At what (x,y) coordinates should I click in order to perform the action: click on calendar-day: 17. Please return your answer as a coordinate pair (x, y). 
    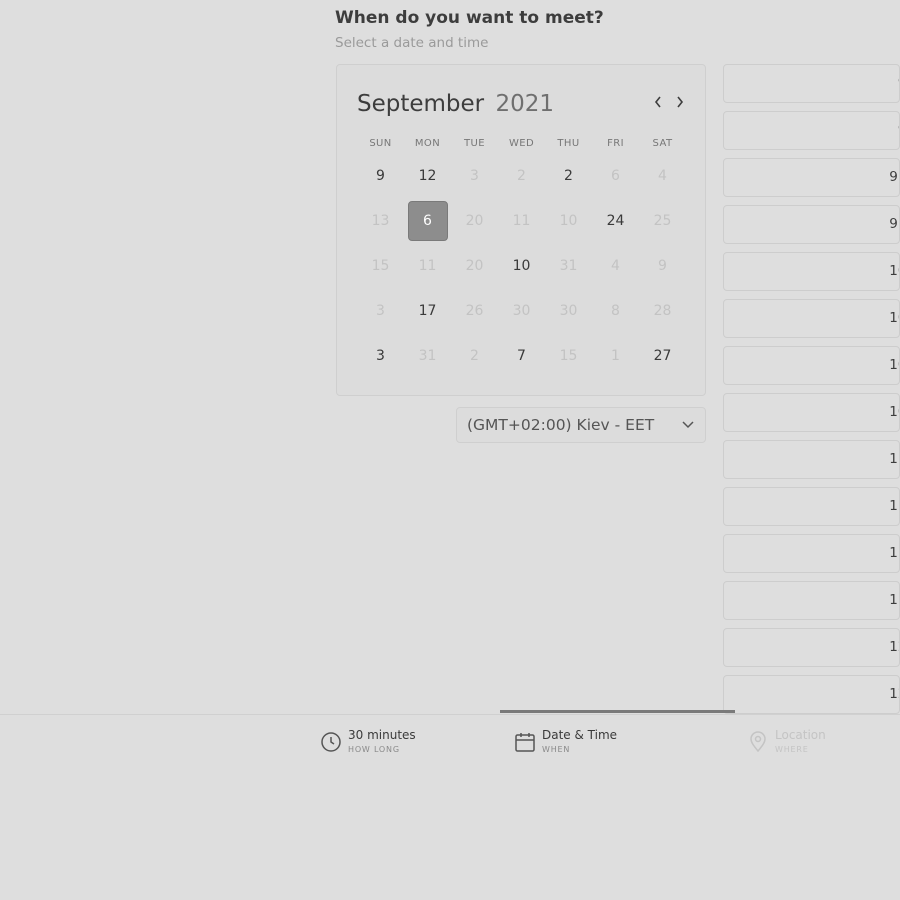
    Looking at the image, I should click on (427, 310).